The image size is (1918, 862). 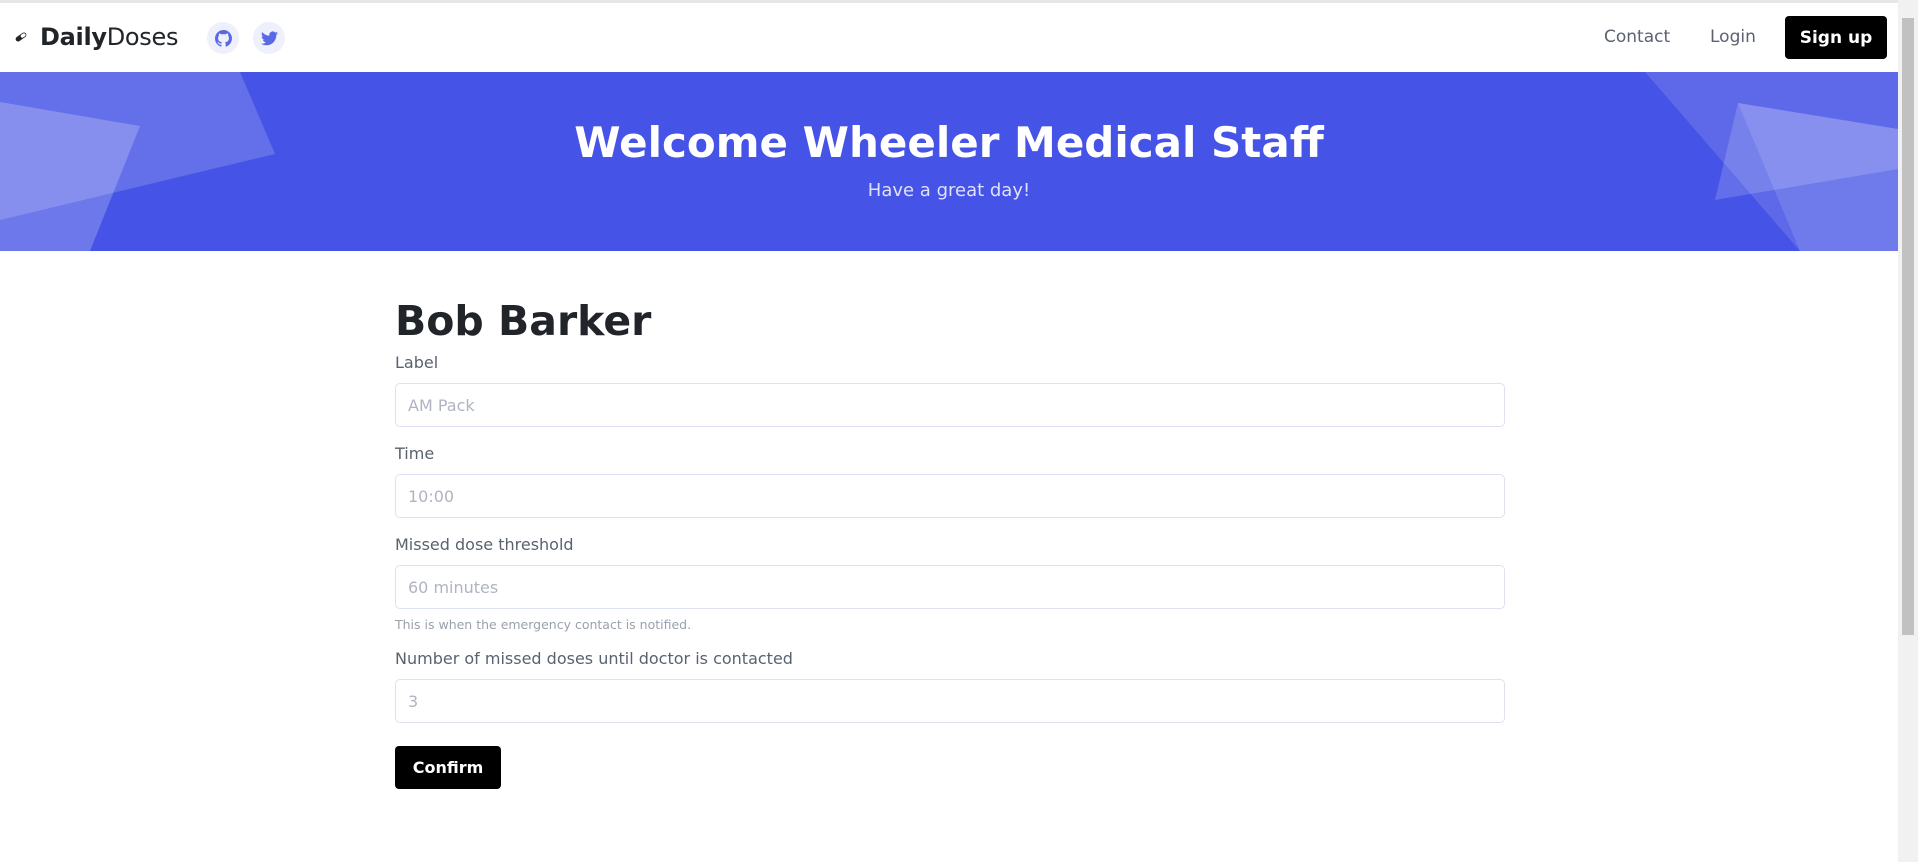 I want to click on confirm-button: Confirm, so click(x=448, y=767).